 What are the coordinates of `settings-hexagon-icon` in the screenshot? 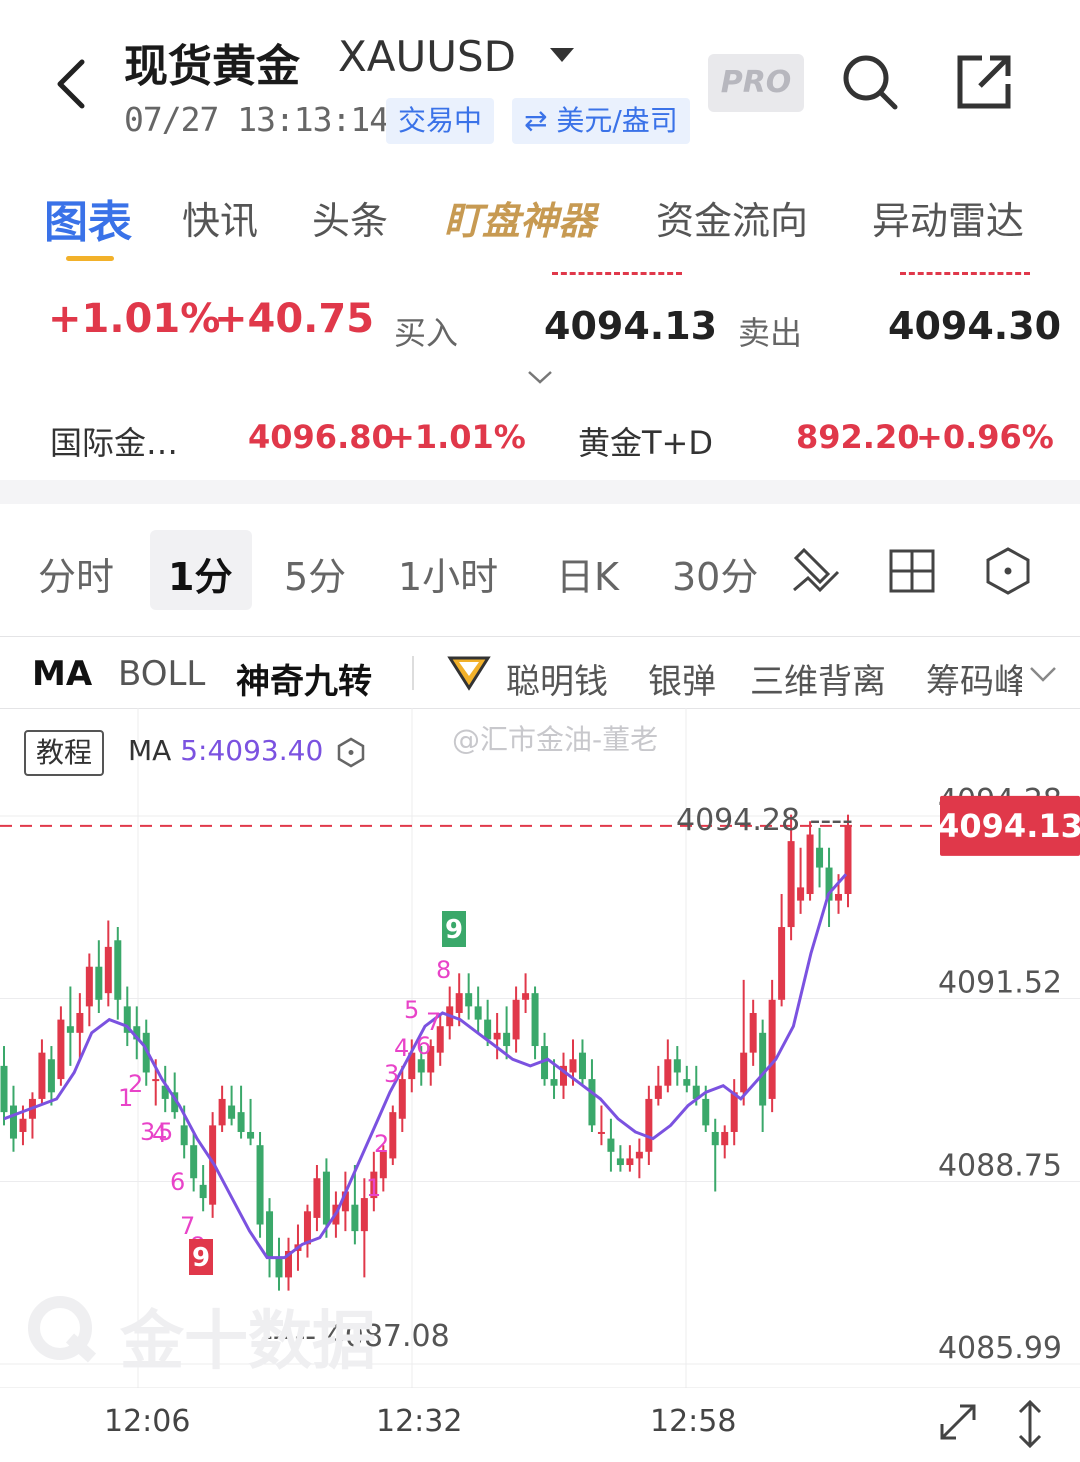 It's located at (1008, 571).